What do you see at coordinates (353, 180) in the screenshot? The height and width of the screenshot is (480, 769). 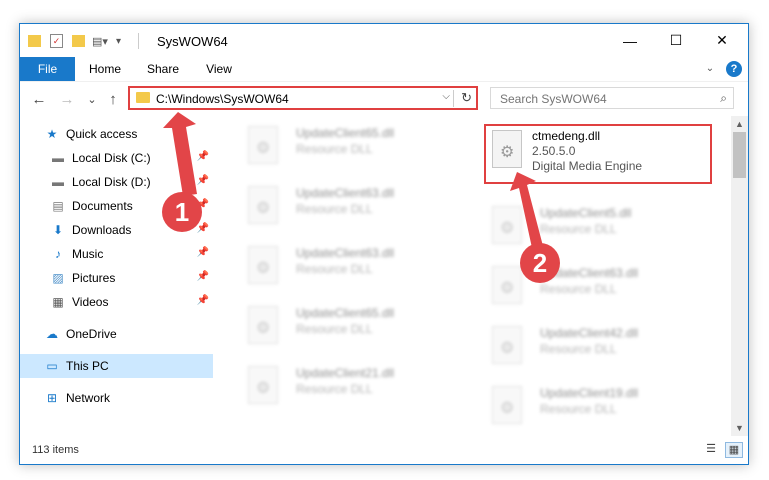 I see `annotation-arrows` at bounding box center [353, 180].